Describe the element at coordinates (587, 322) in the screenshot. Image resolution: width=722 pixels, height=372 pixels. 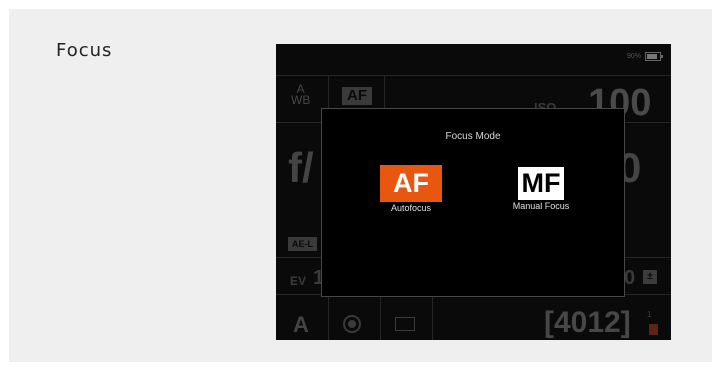
I see `shots-remaining: [4012]` at that location.